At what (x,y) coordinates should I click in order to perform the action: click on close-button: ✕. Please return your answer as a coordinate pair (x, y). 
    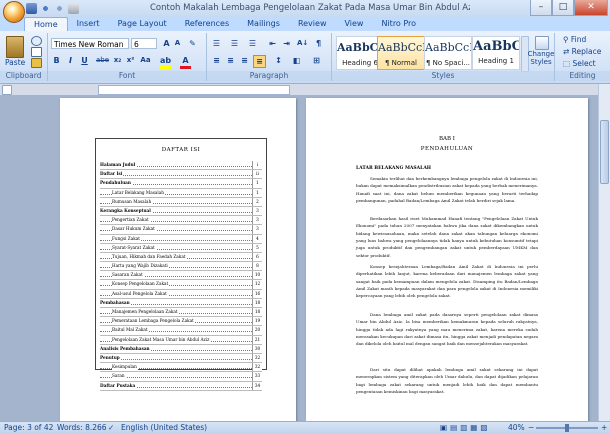
    Looking at the image, I should click on (591, 8).